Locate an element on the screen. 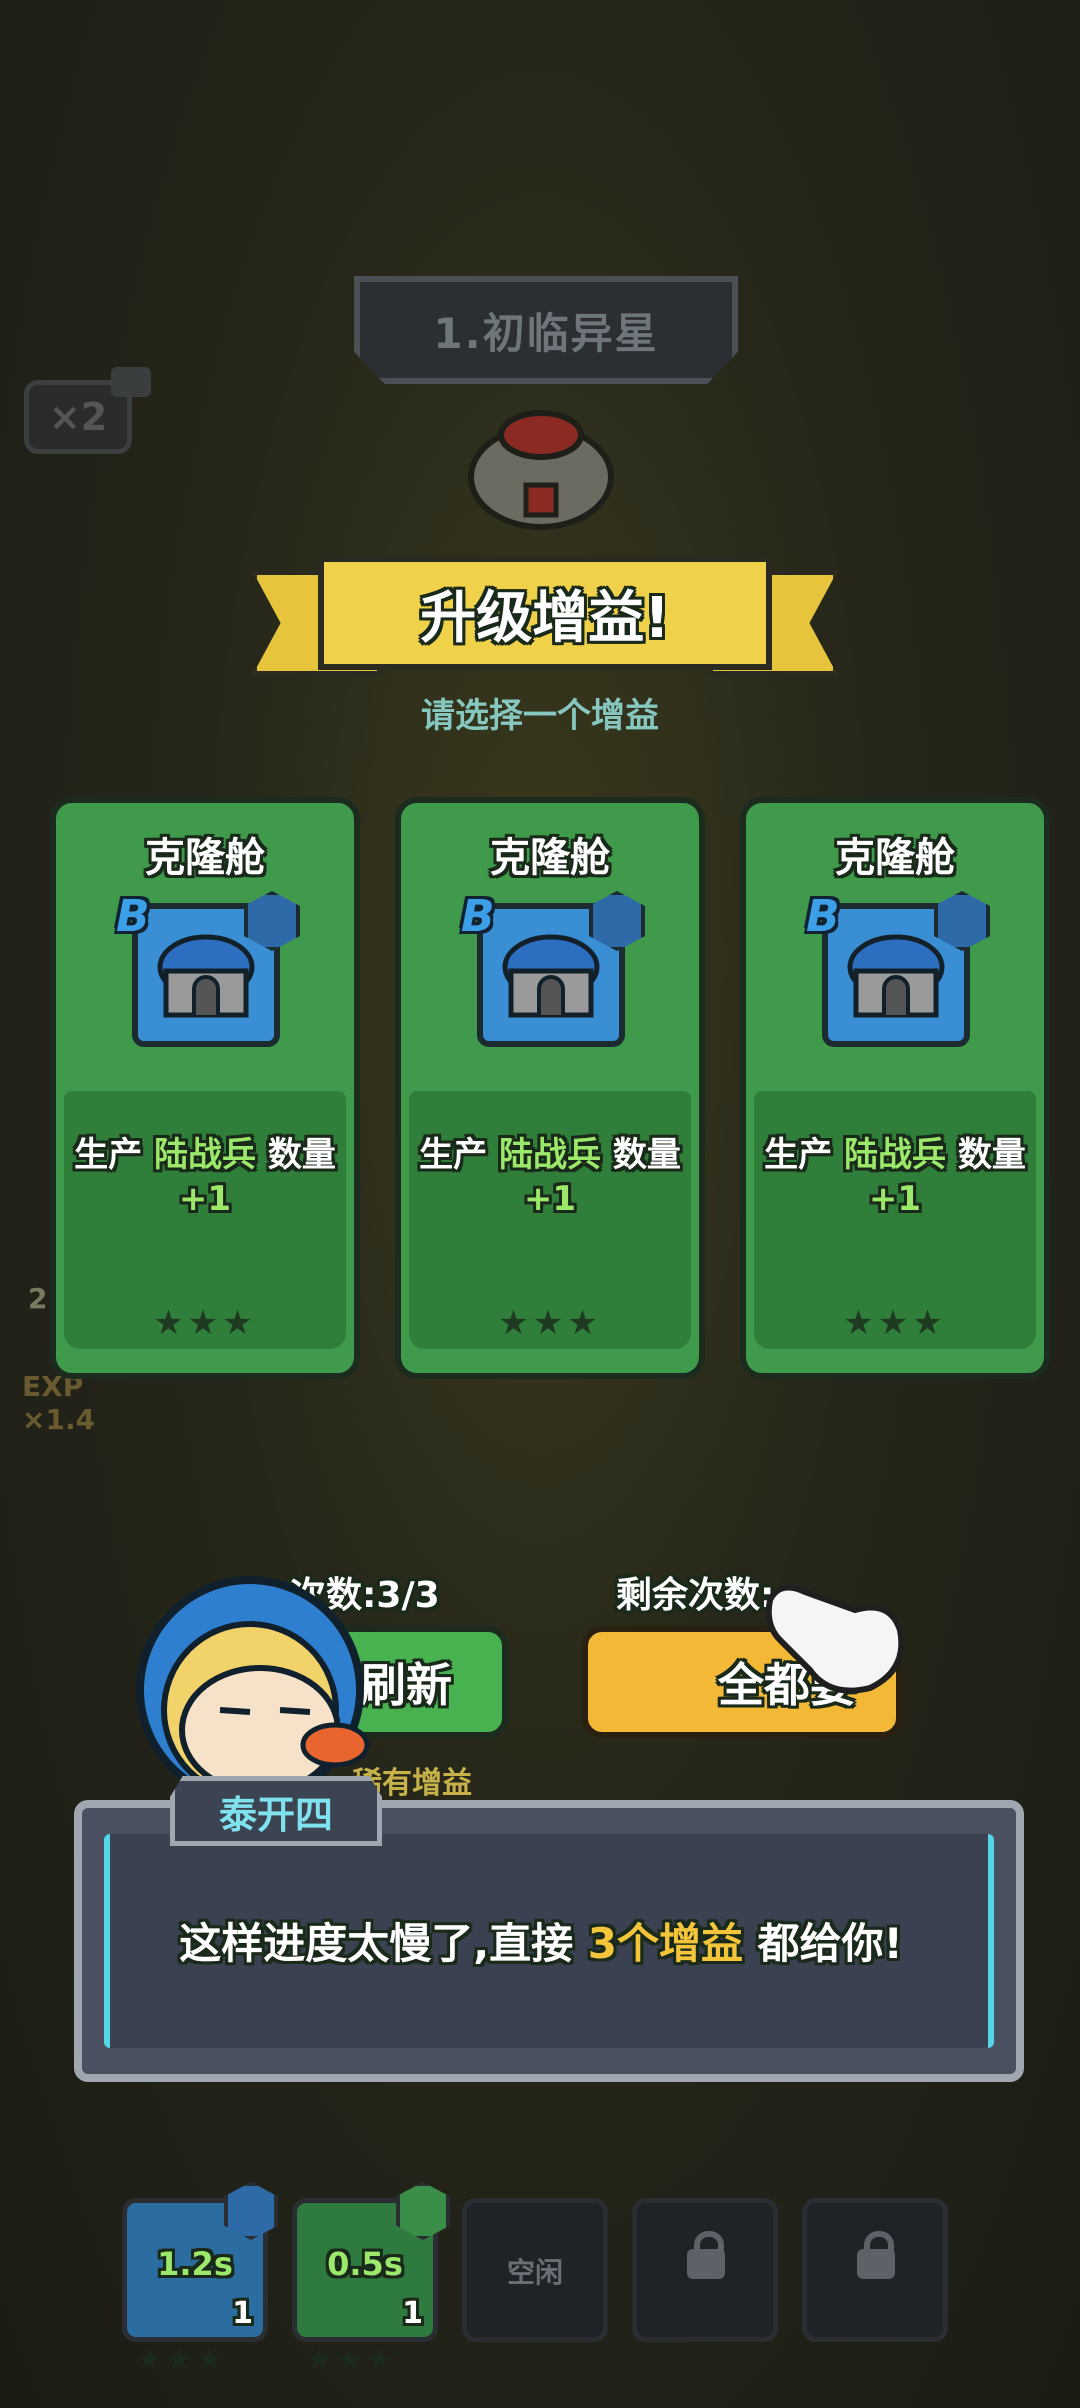  exp-badge: EXP ×1.4 is located at coordinates (58, 1403).